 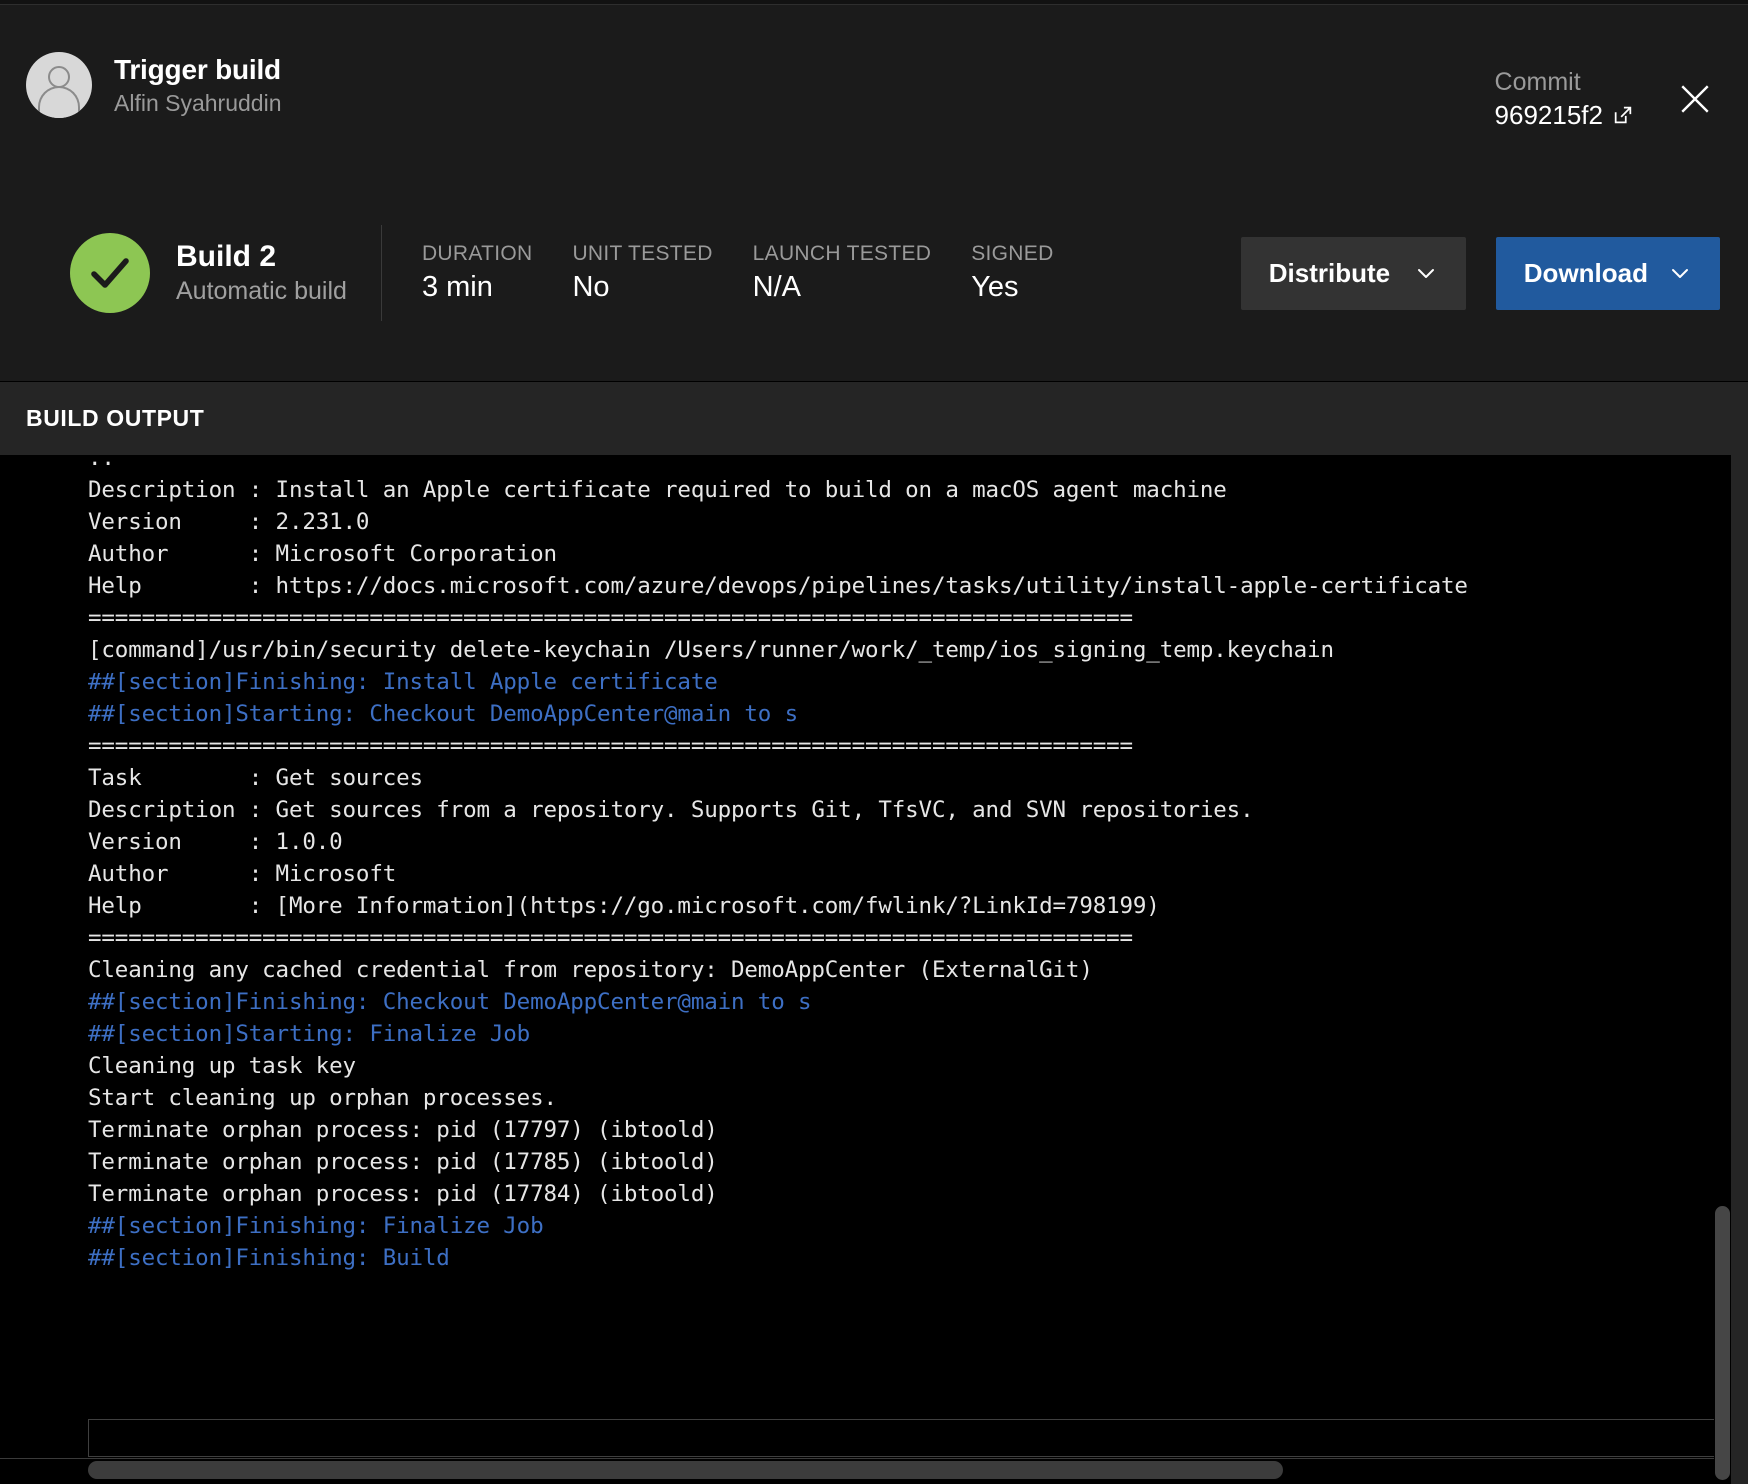 I want to click on commit-block: Commit 969215f2, so click(x=1564, y=88).